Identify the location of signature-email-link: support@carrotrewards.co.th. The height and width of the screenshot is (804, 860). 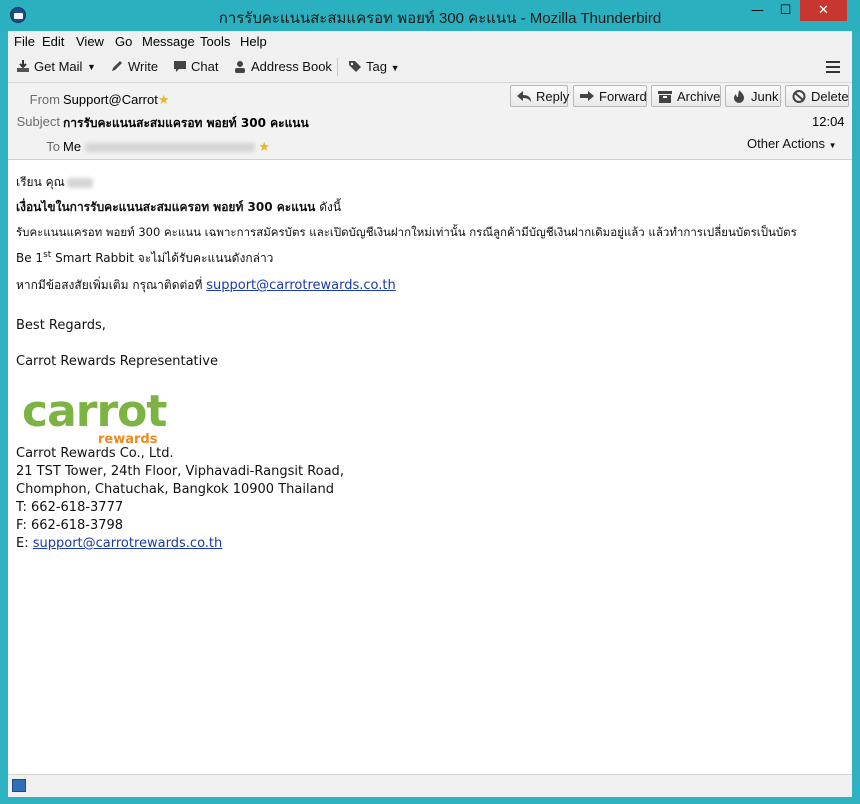
(128, 543).